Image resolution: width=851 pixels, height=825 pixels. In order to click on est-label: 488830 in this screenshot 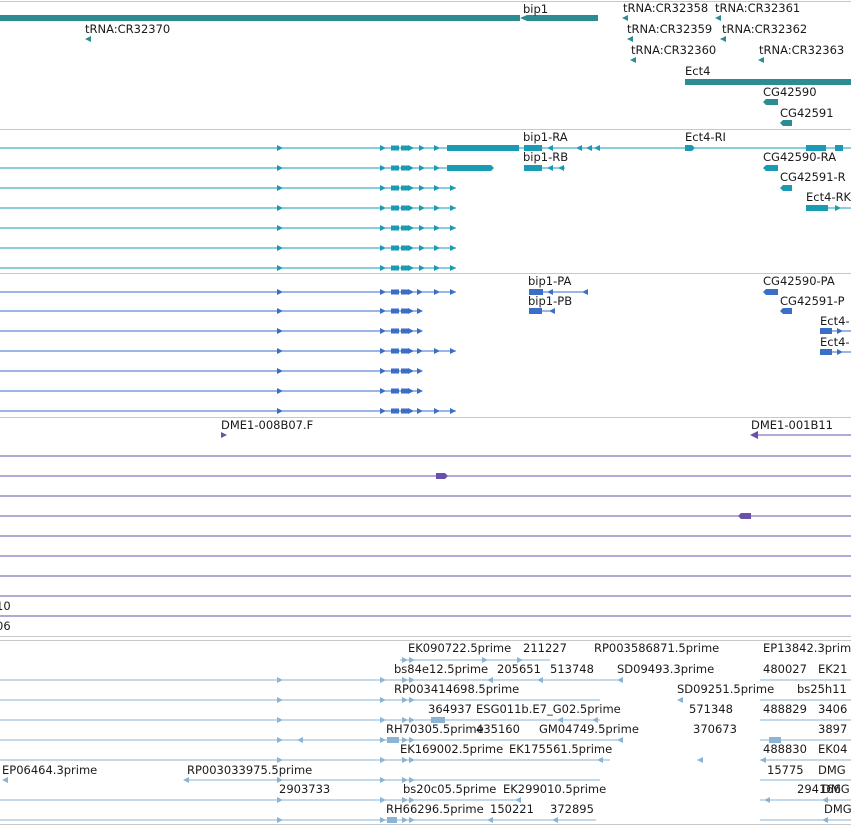, I will do `click(785, 749)`.